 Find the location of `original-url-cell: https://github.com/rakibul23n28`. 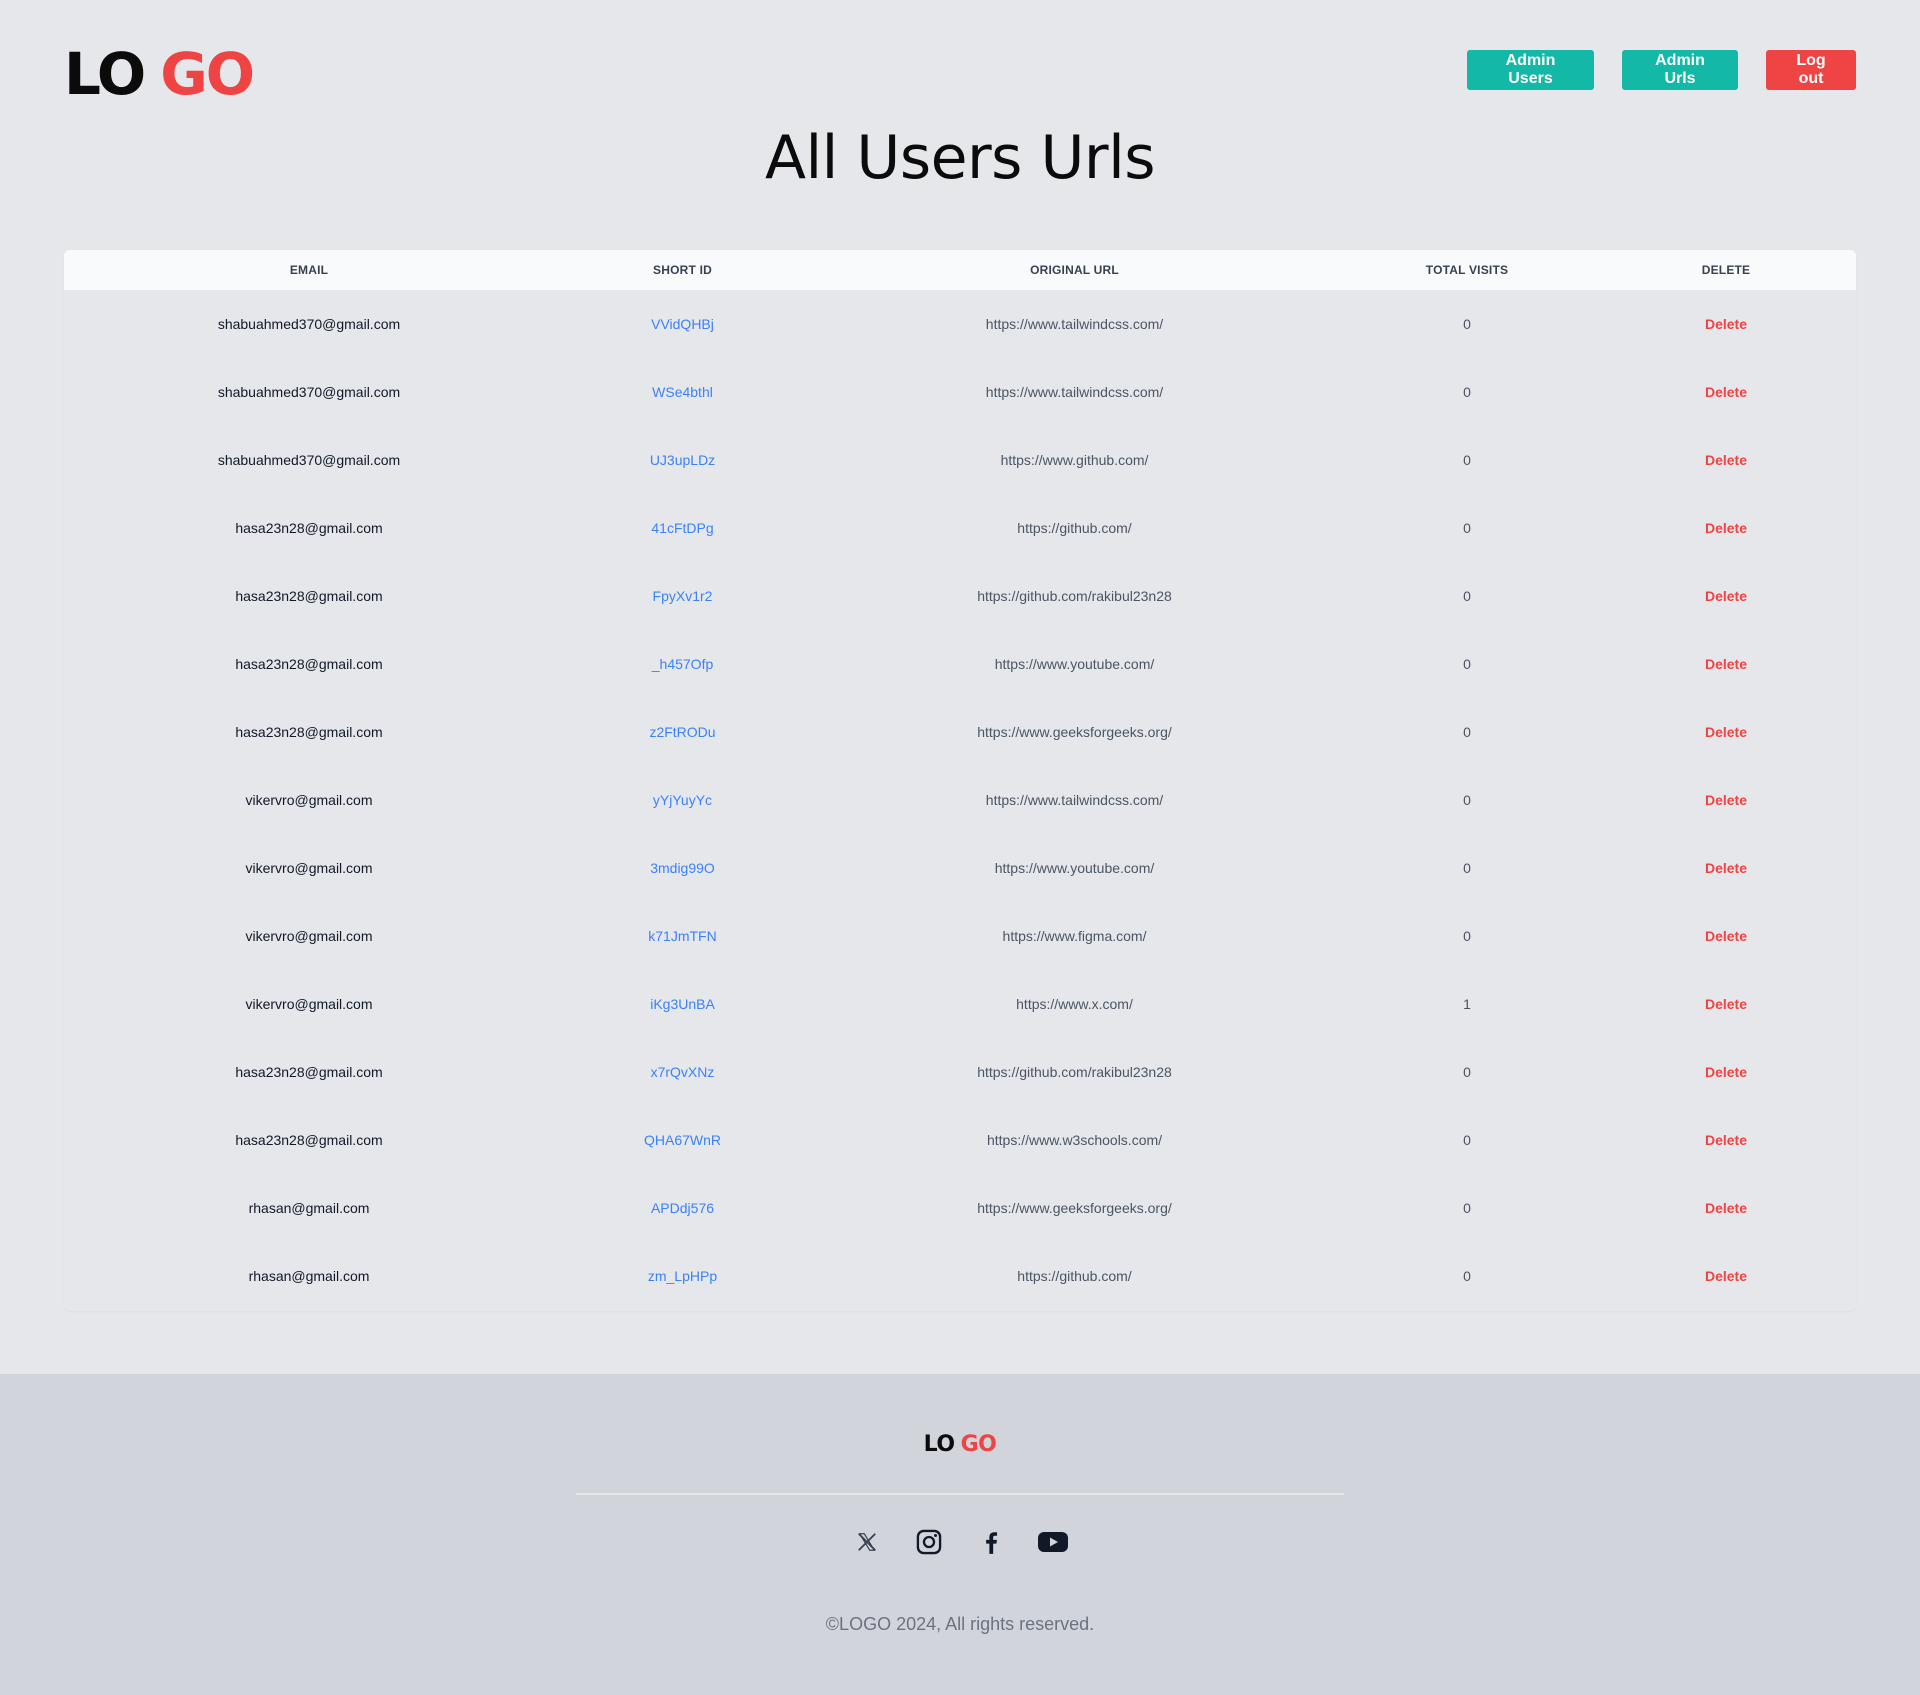

original-url-cell: https://github.com/rakibul23n28 is located at coordinates (1074, 1072).